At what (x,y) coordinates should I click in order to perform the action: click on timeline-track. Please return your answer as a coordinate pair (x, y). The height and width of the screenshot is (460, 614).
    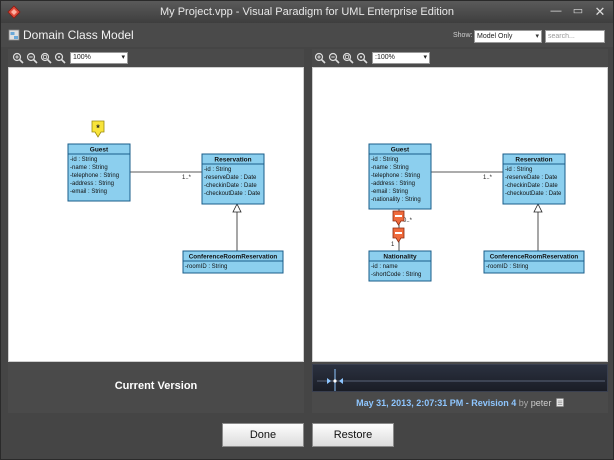
    Looking at the image, I should click on (461, 380).